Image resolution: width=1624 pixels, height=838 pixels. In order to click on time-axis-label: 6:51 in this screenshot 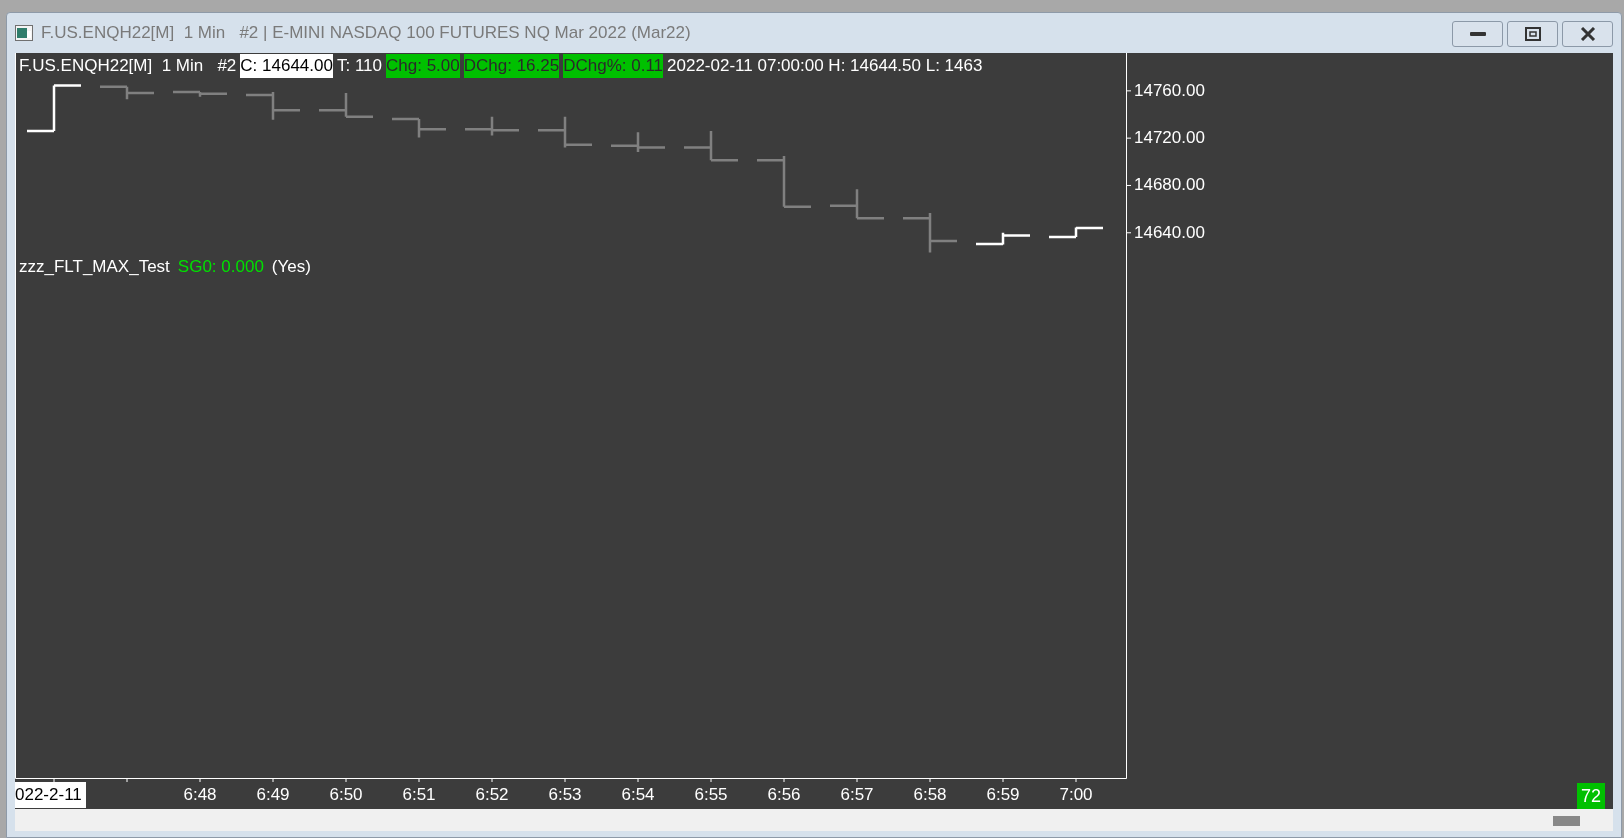, I will do `click(419, 795)`.